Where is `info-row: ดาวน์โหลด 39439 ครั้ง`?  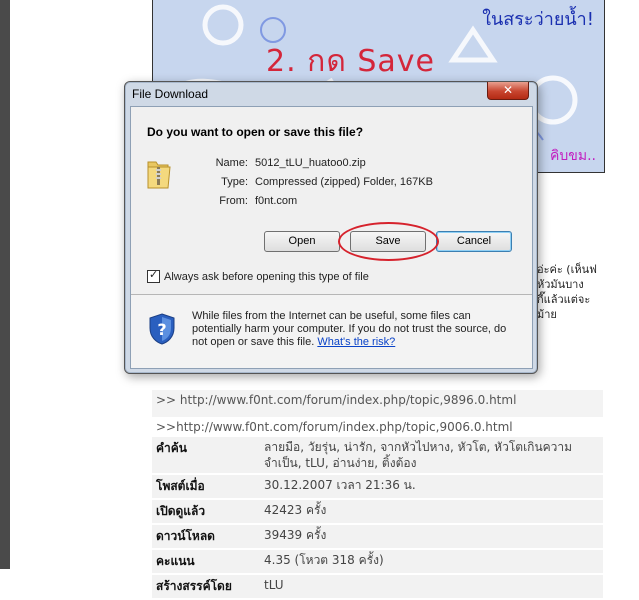
info-row: ดาวน์โหลด 39439 ครั้ง is located at coordinates (377, 536).